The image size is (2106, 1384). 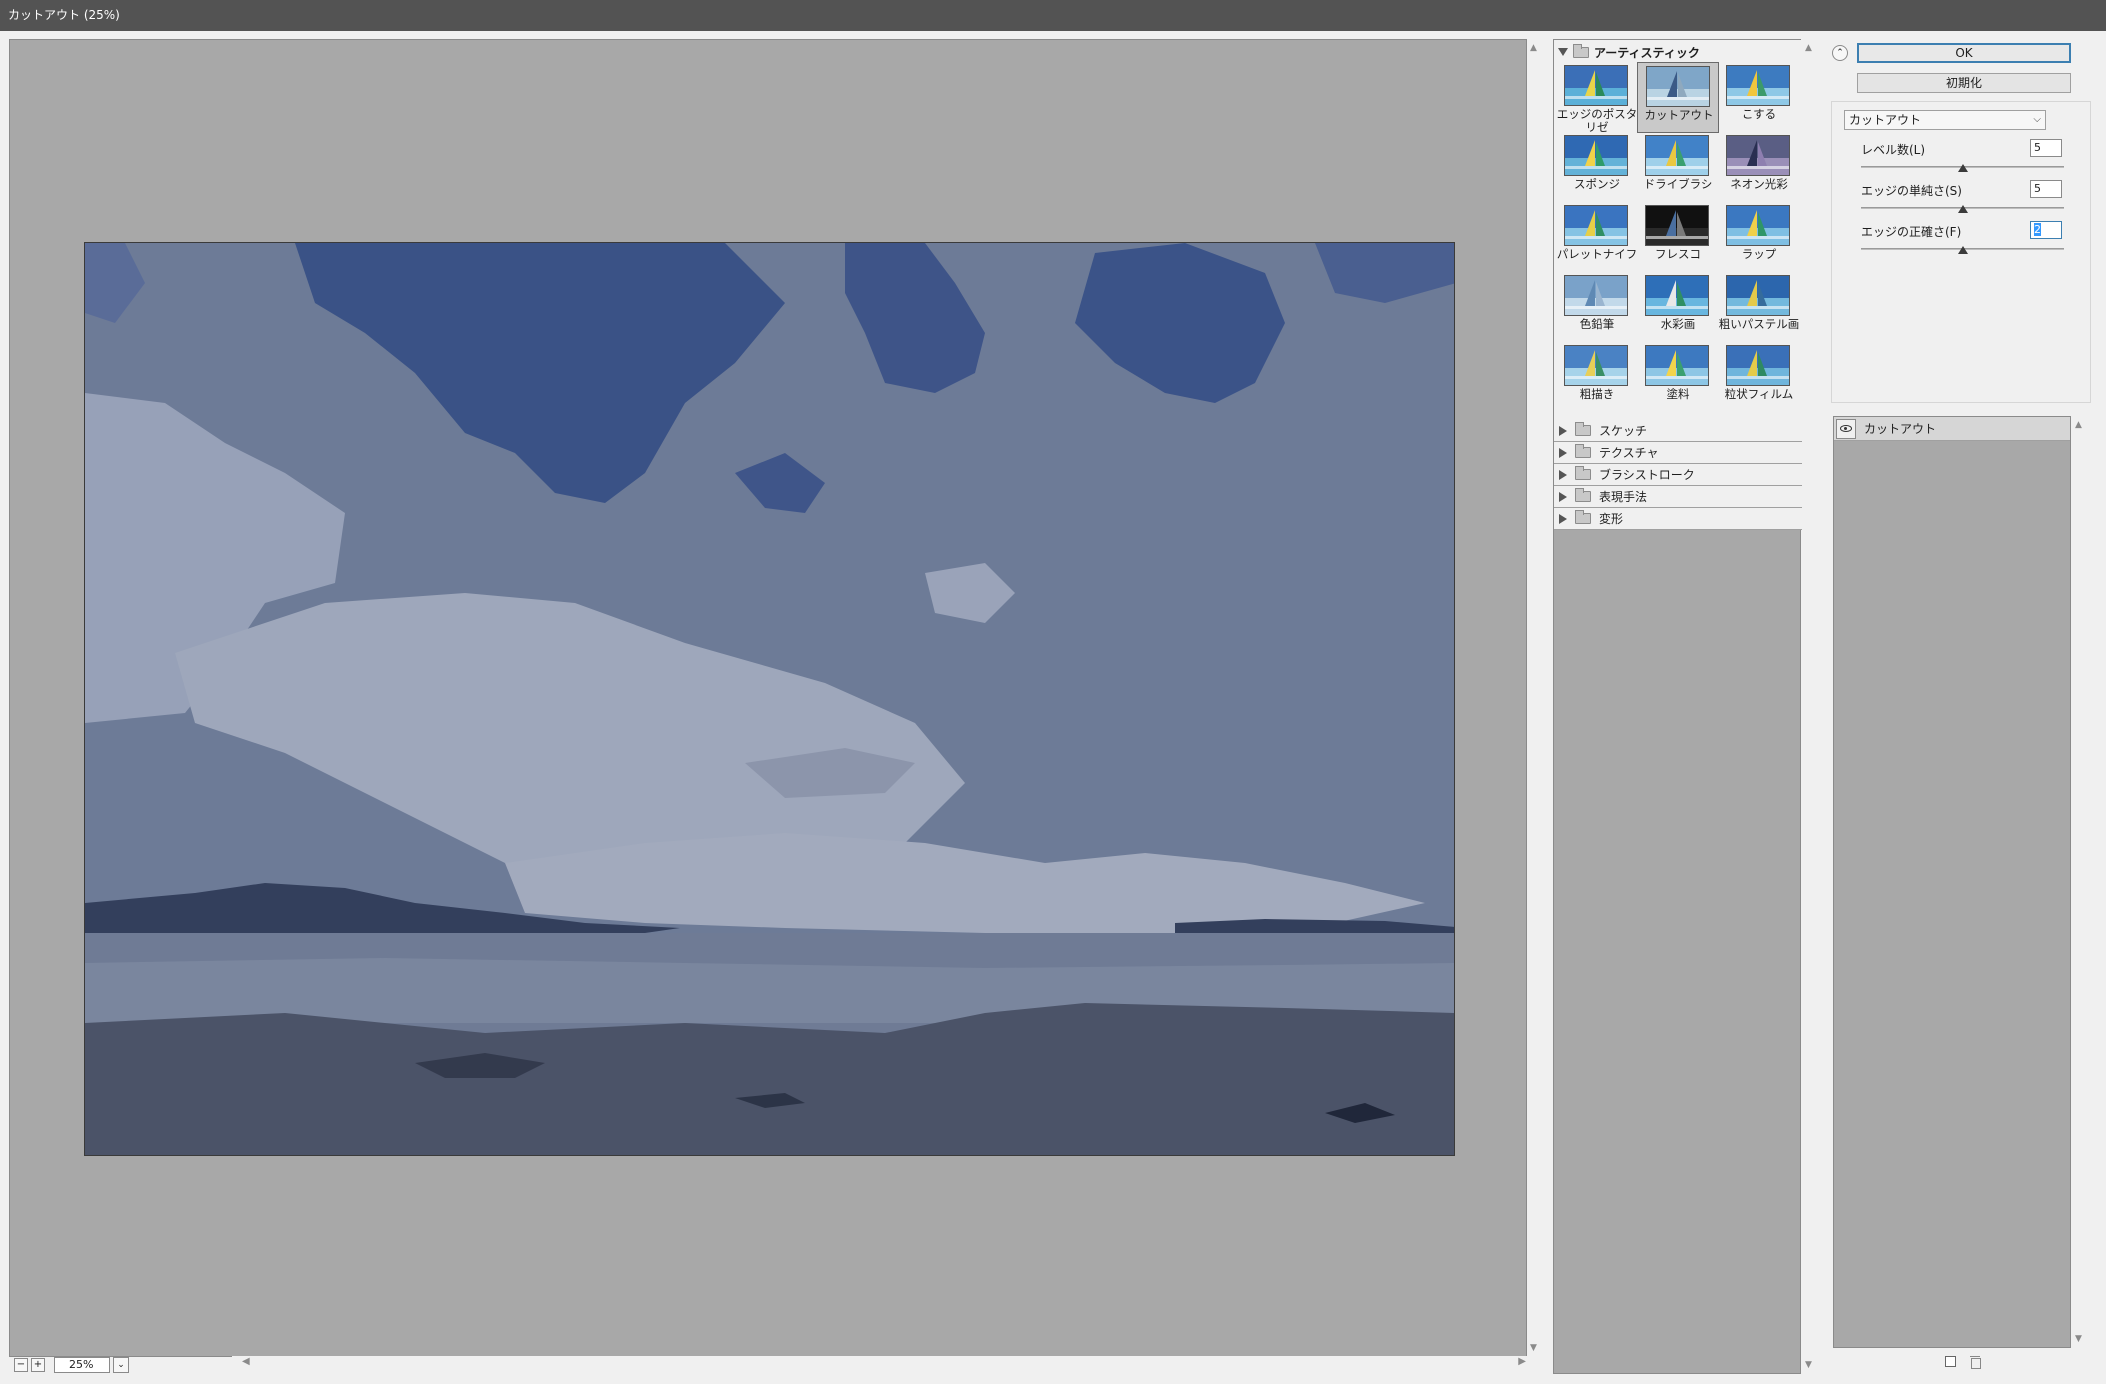 I want to click on effect-layers-panel: カットアウト, so click(x=1952, y=882).